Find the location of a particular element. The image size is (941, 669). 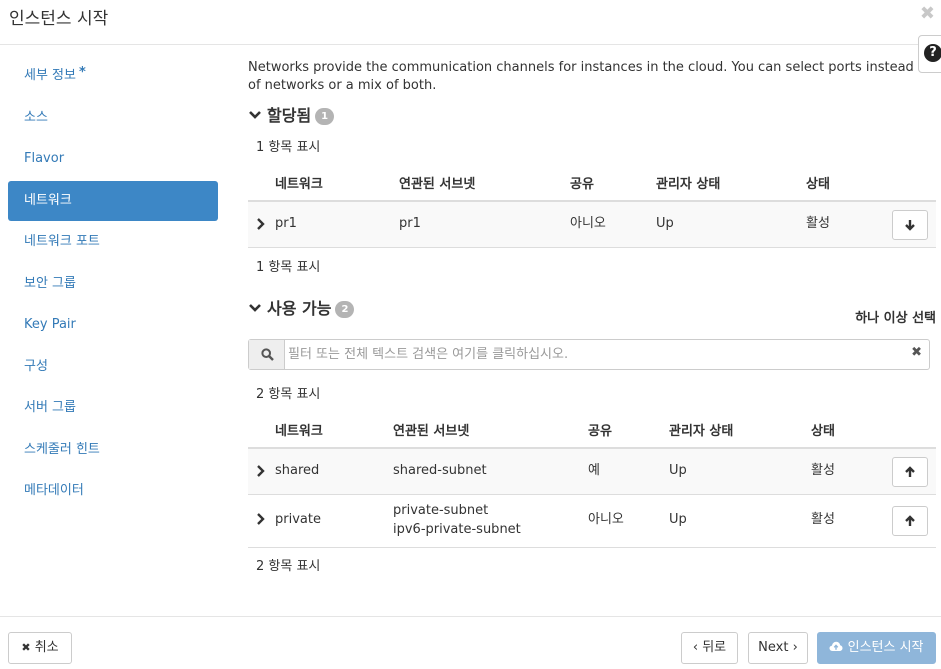

subnet-name: shared-subnet is located at coordinates (440, 470).